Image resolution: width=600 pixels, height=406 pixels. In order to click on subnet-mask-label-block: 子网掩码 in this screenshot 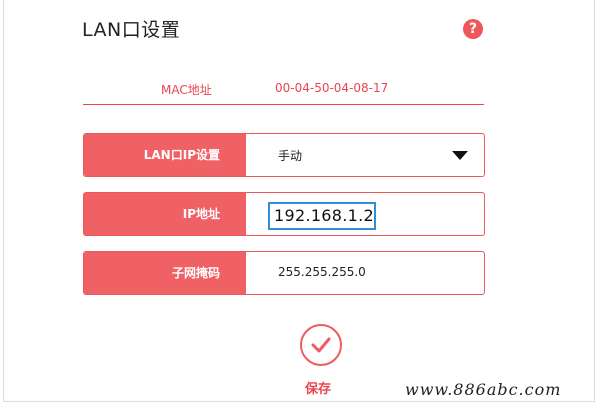, I will do `click(165, 273)`.